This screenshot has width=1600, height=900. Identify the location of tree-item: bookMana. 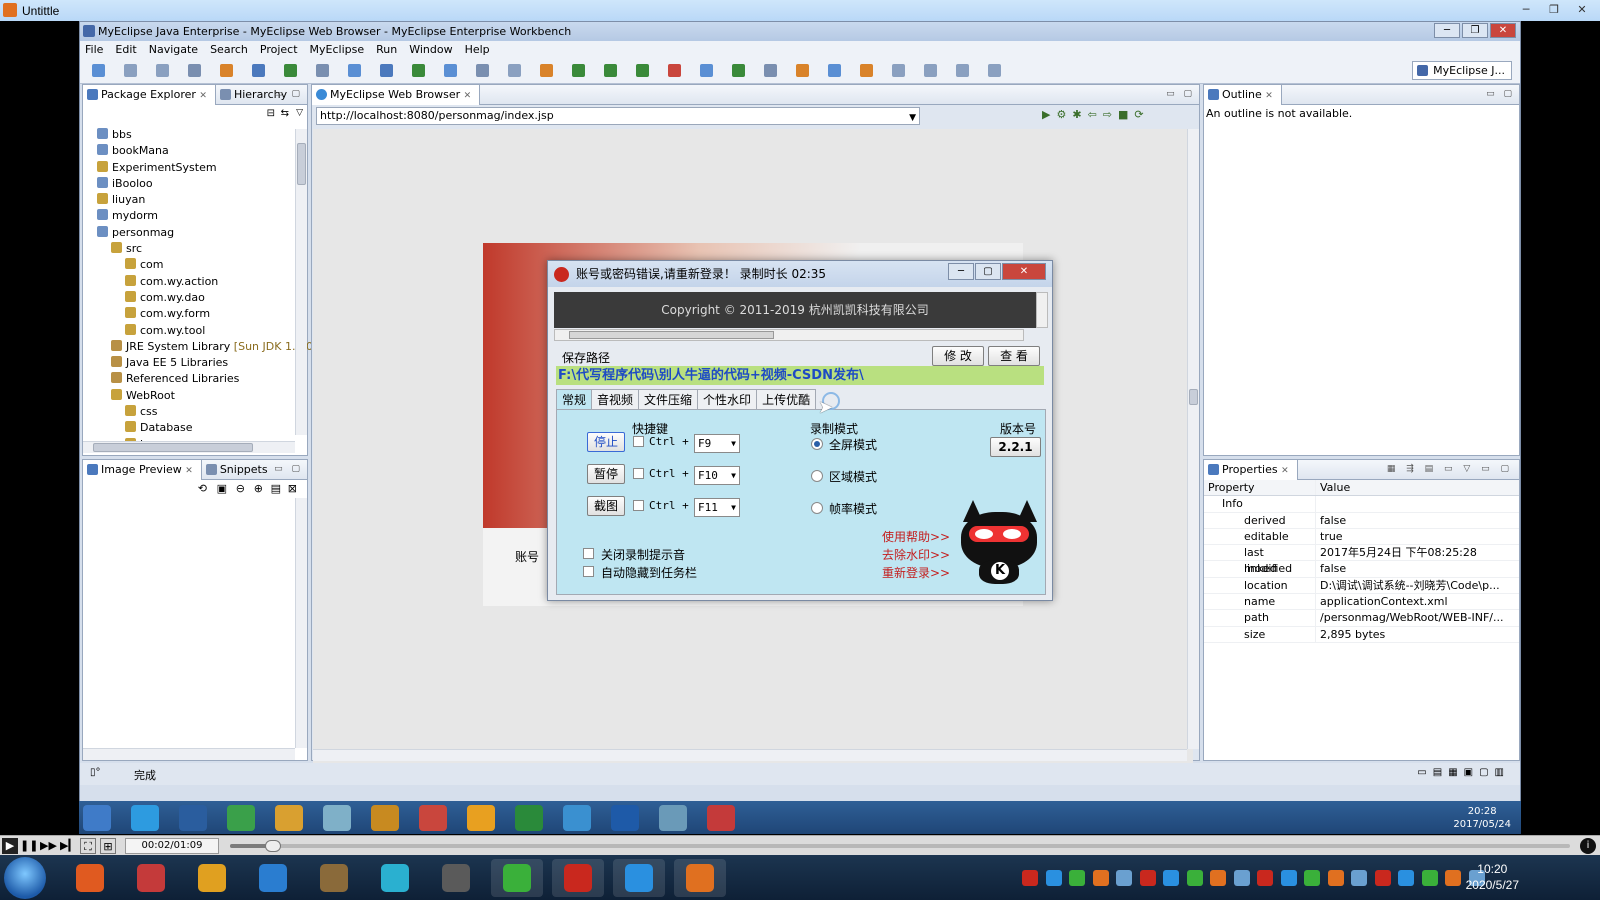
(195, 151).